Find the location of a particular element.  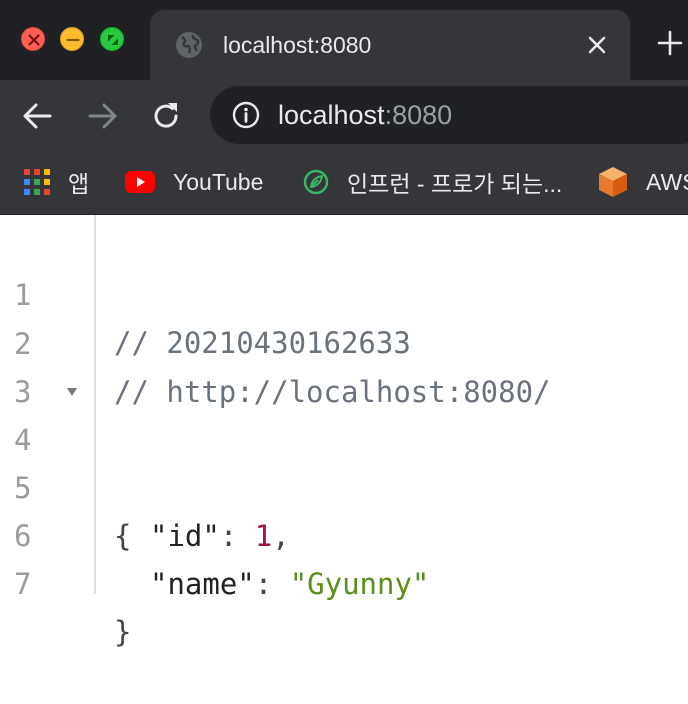

new-tab-icon is located at coordinates (670, 43).